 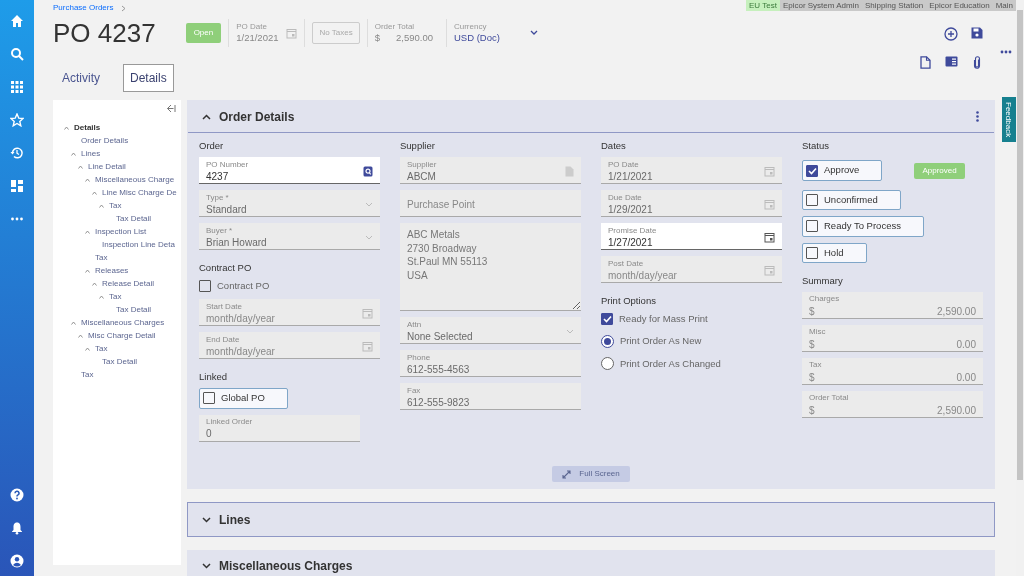 I want to click on checkbox-control: Ready To Process, so click(x=863, y=226).